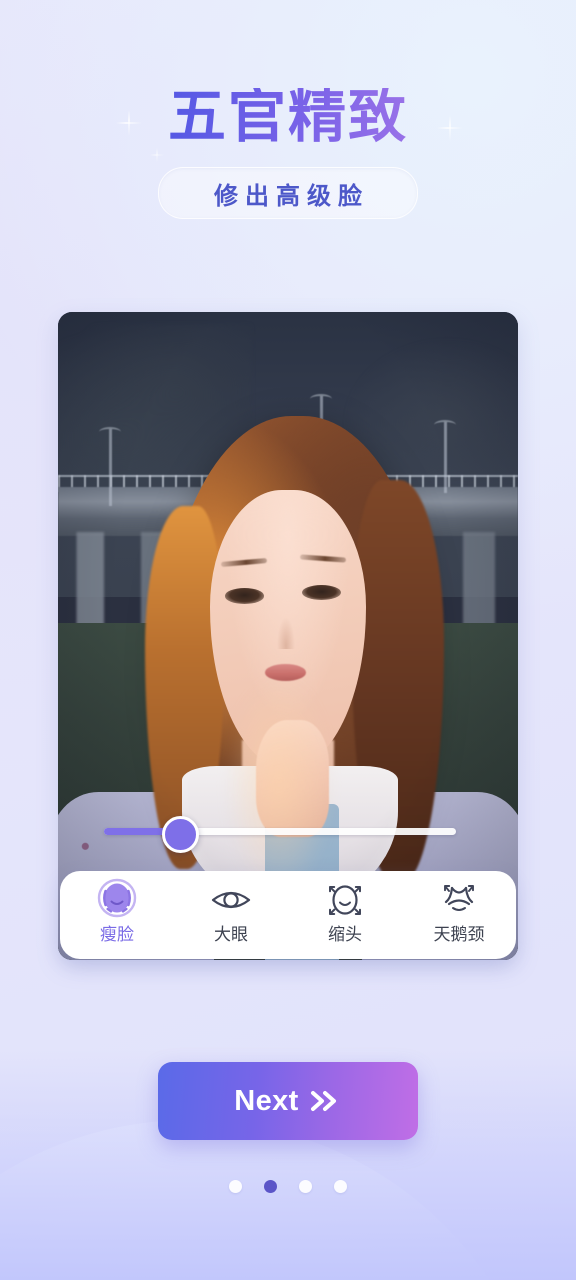 This screenshot has width=576, height=1280. I want to click on shrink-head-icon, so click(345, 900).